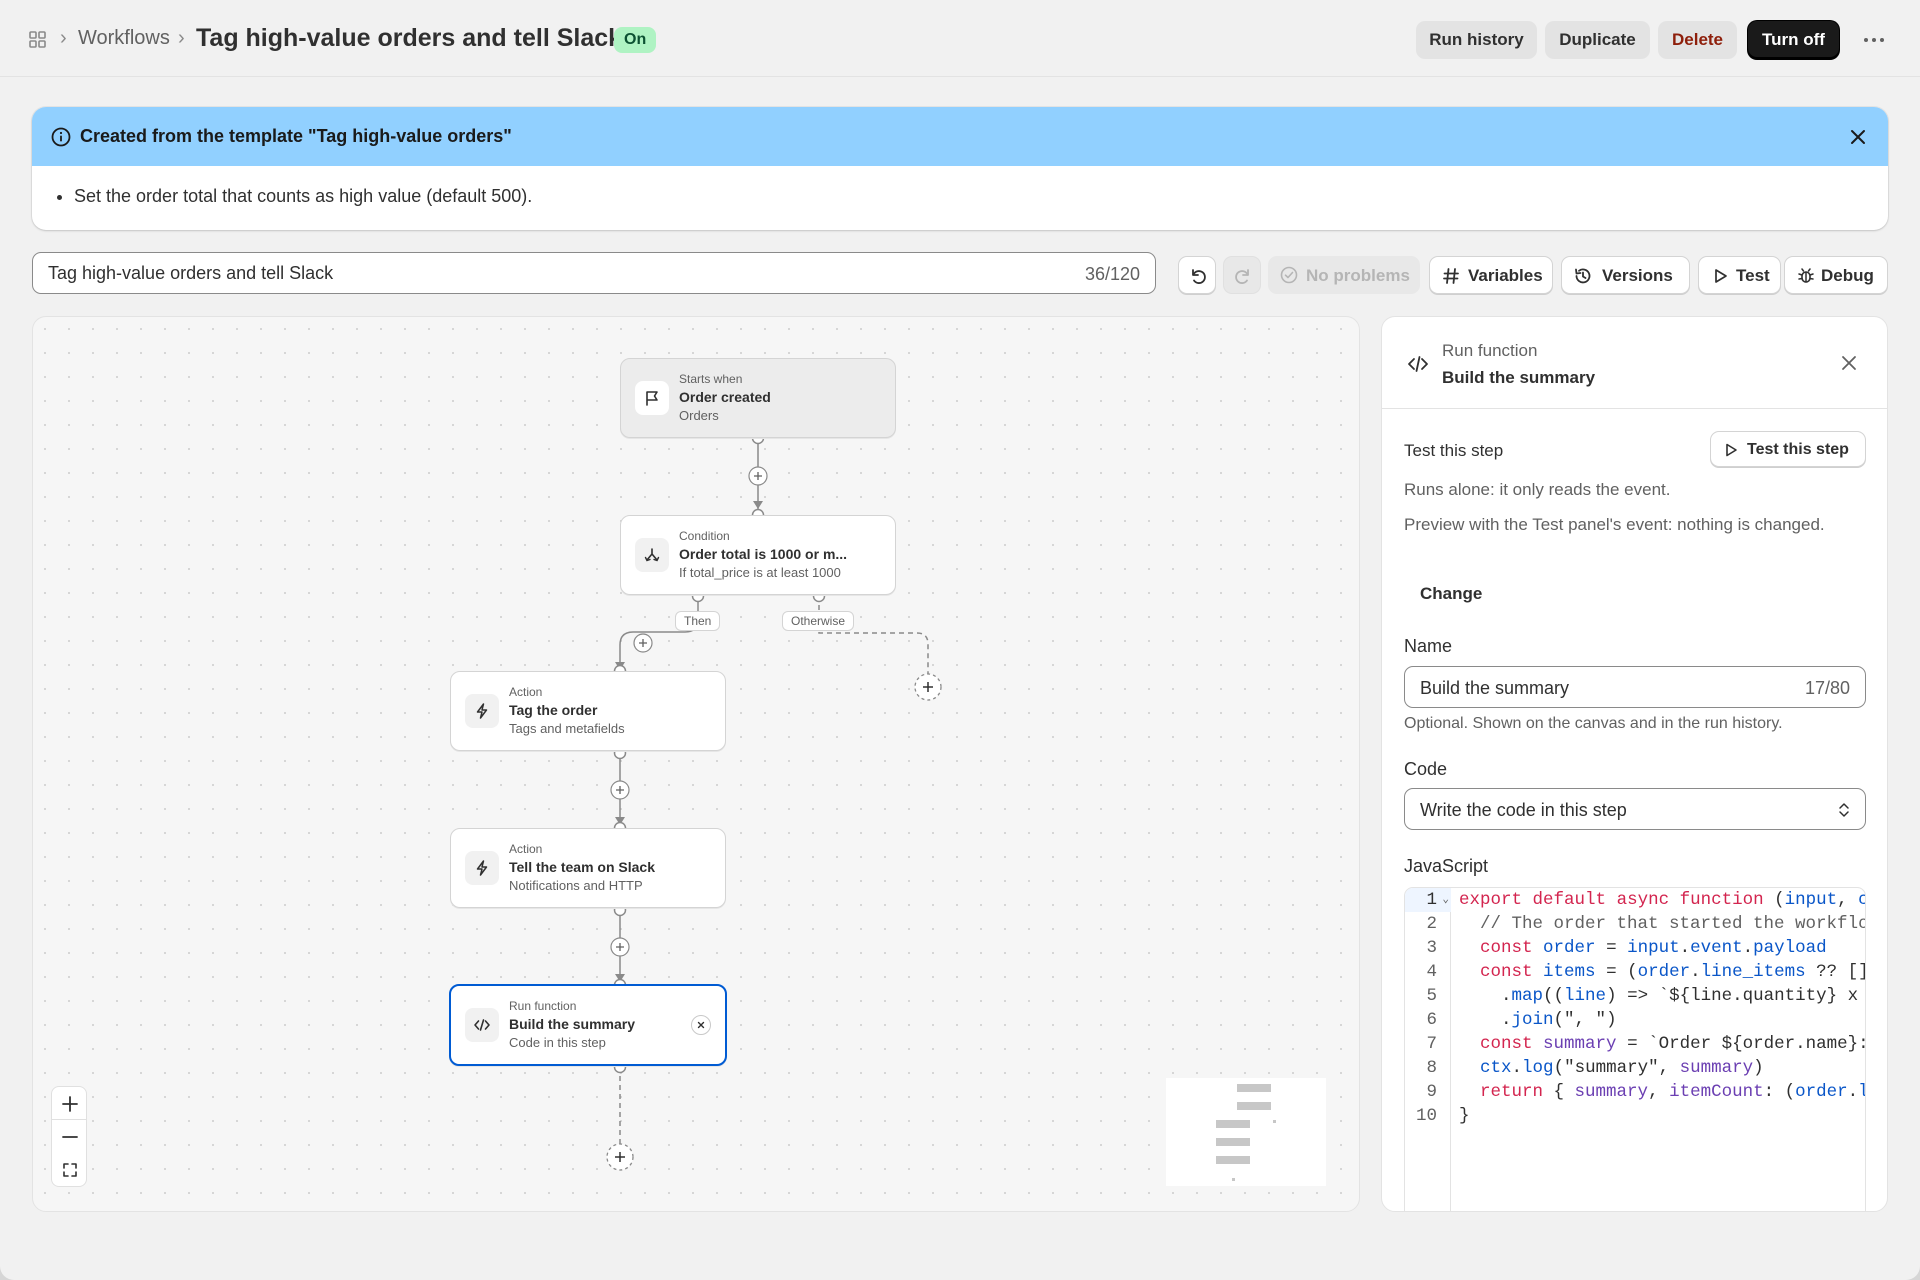  I want to click on minimap-add-point, so click(1274, 1121).